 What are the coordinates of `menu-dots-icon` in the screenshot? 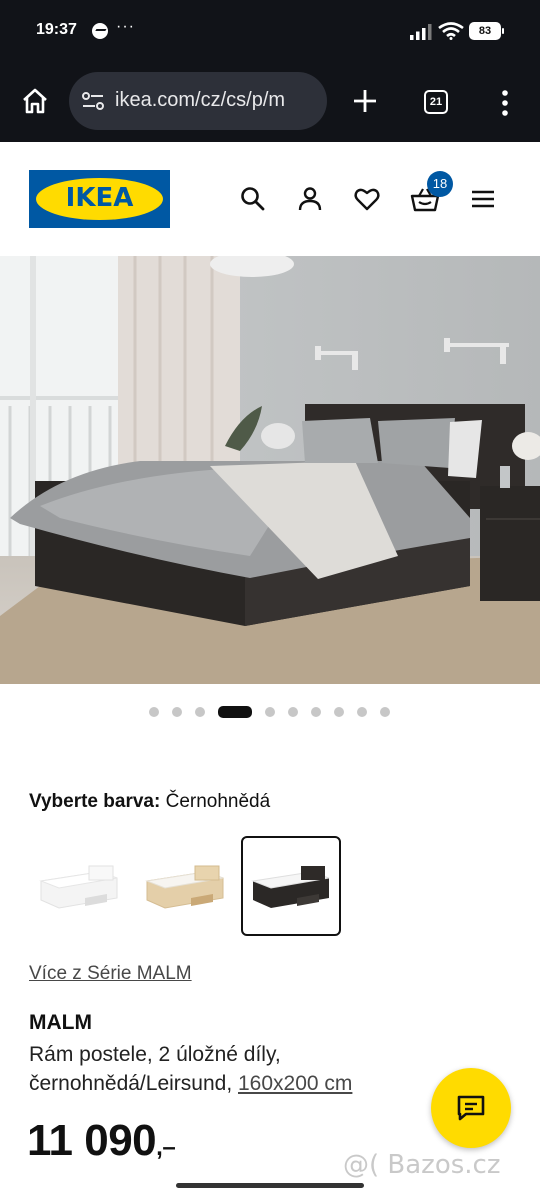 It's located at (505, 103).